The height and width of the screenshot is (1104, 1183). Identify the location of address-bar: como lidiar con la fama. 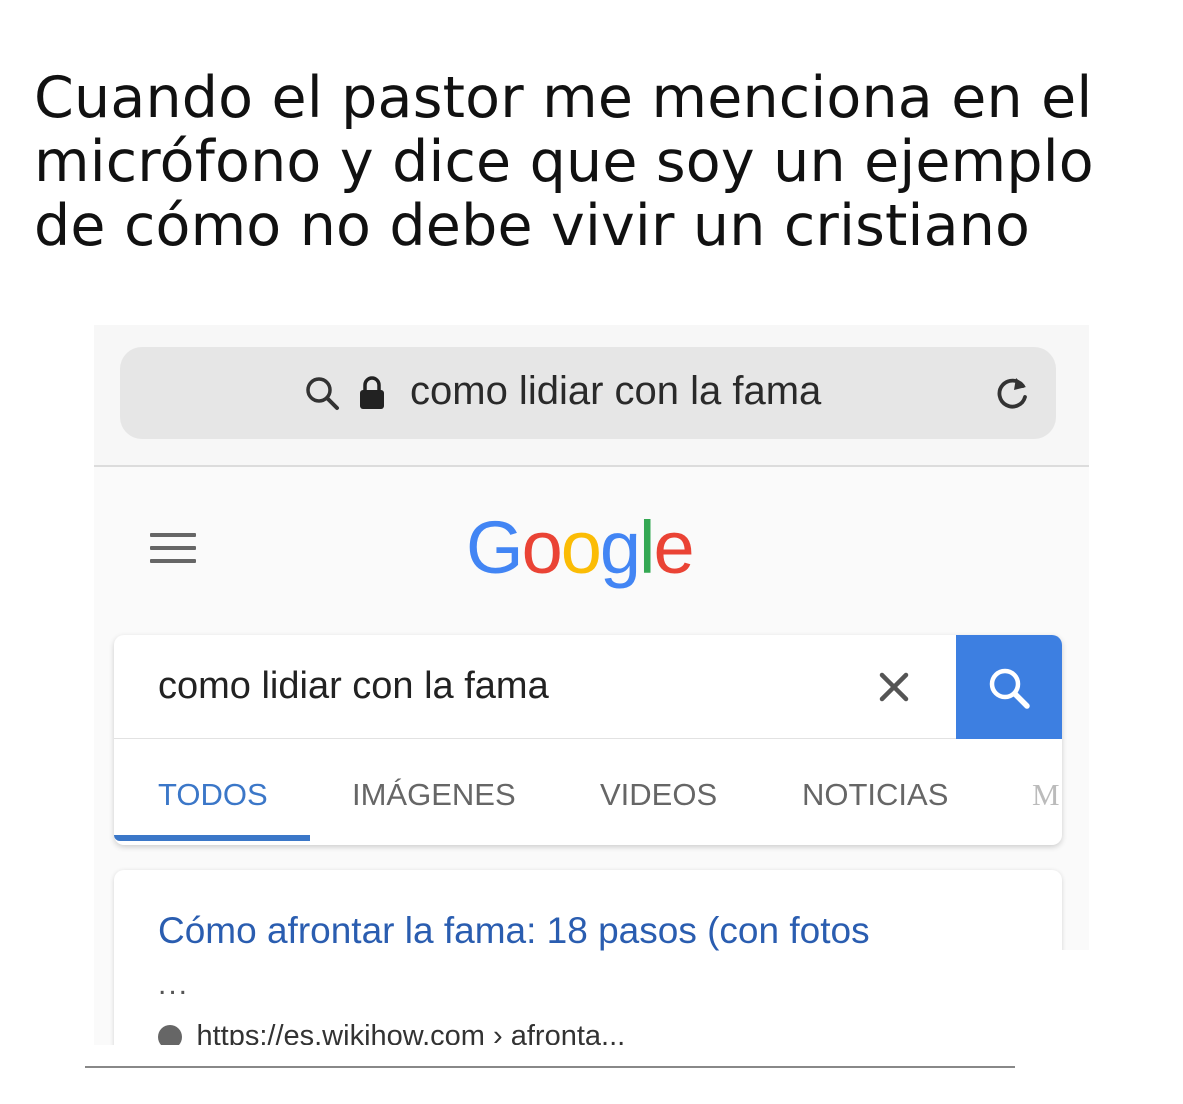
(588, 393).